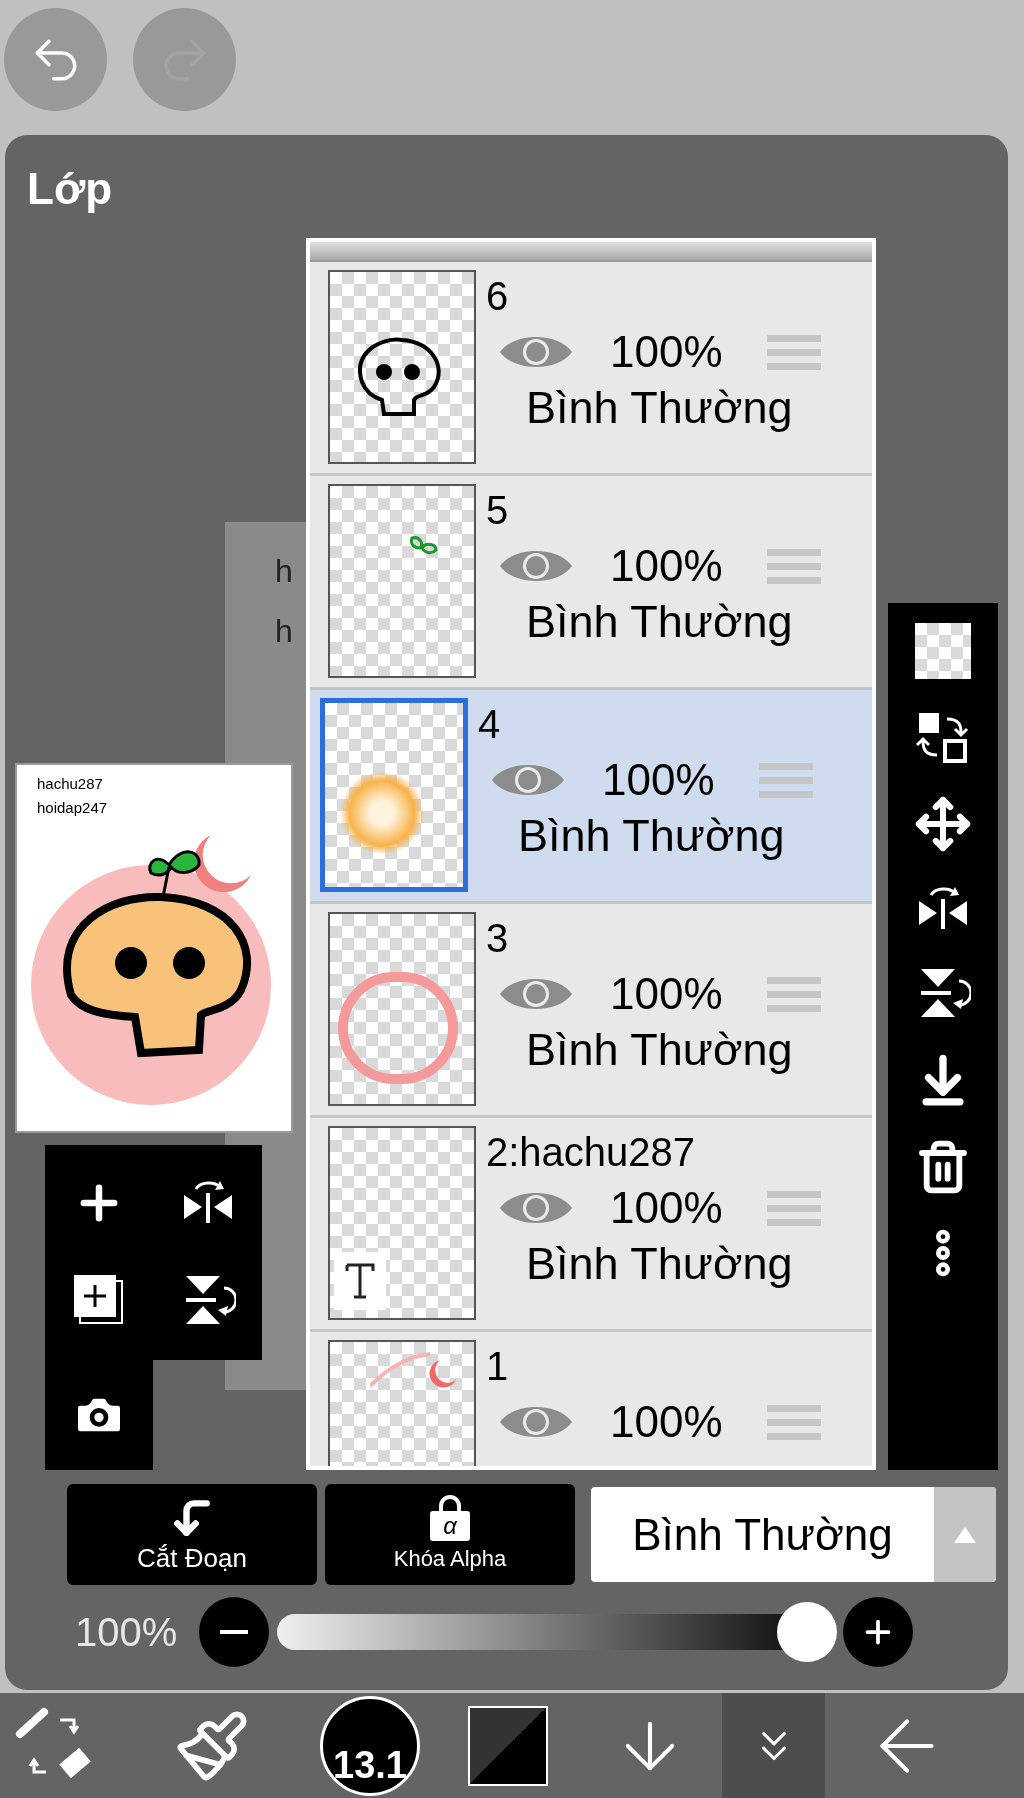 The height and width of the screenshot is (1798, 1024). Describe the element at coordinates (498, 510) in the screenshot. I see `layer-name: 5` at that location.